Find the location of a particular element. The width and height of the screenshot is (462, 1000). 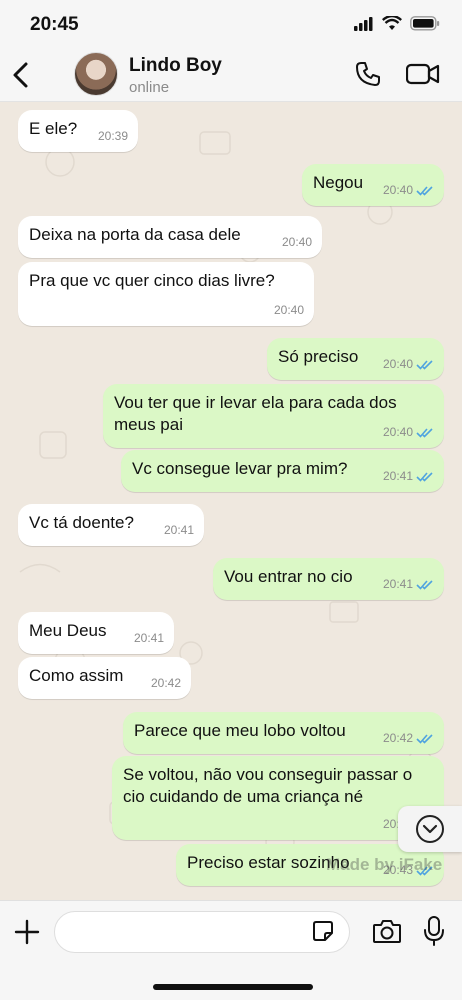

message-bubble-incoming: Como assim 20:42 is located at coordinates (104, 678).